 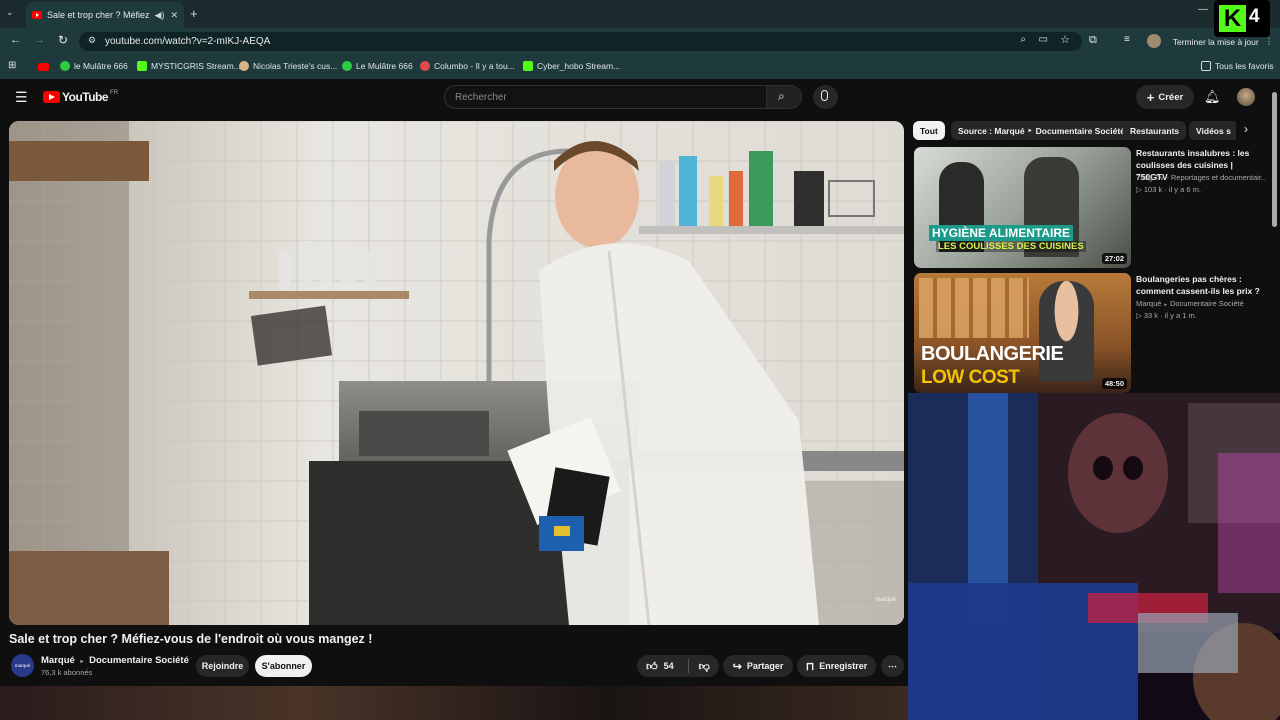 I want to click on create-button: + Créer, so click(x=1165, y=97).